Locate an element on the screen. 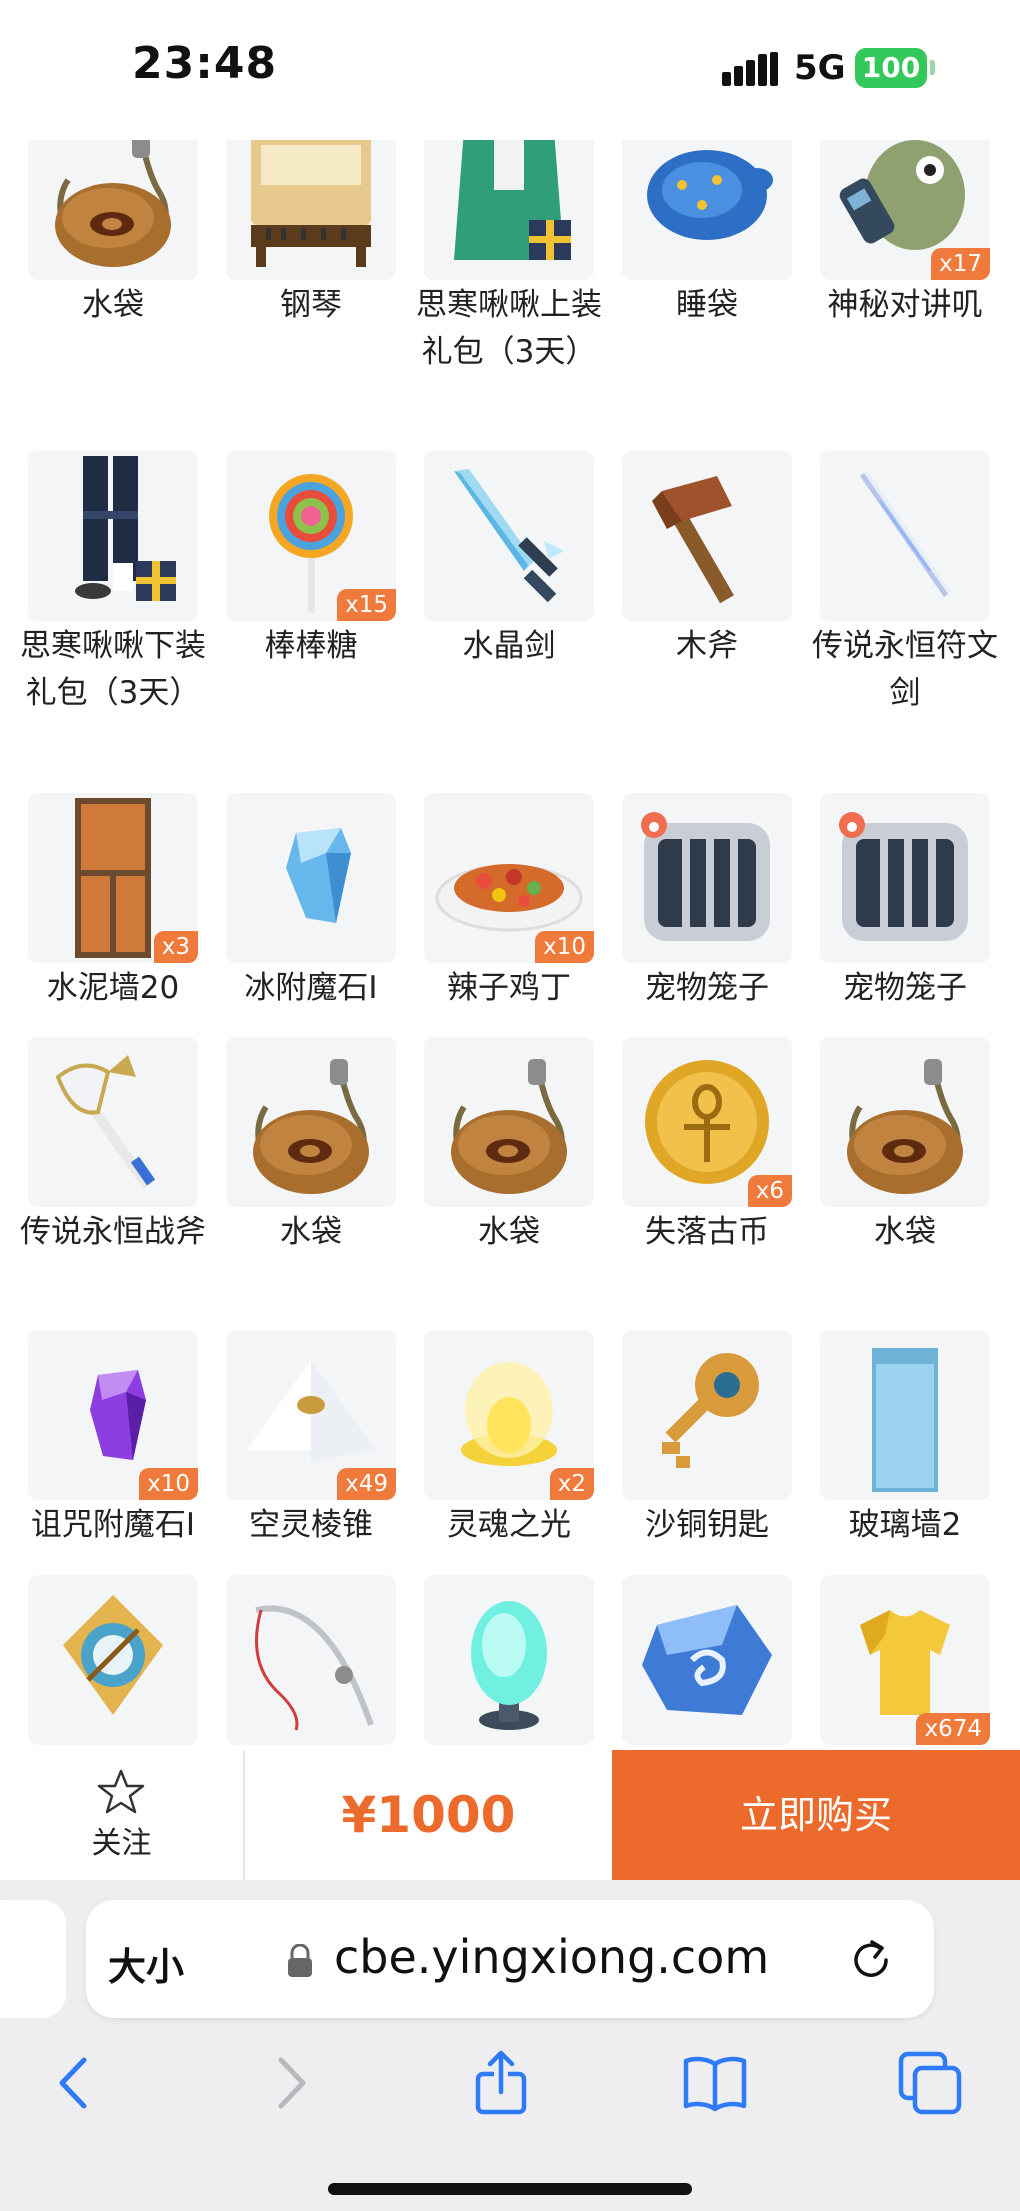 The width and height of the screenshot is (1020, 2211). item-card: 睡袋 is located at coordinates (707, 234).